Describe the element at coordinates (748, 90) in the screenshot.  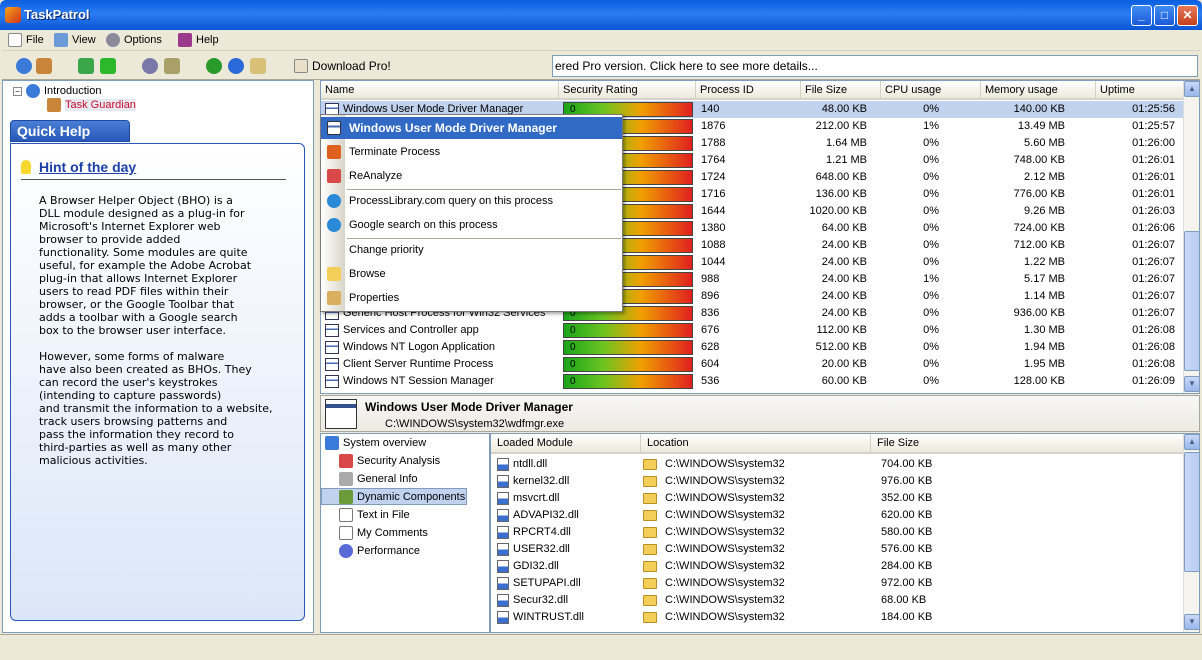
I see `column-header-process-id: Process ID` at that location.